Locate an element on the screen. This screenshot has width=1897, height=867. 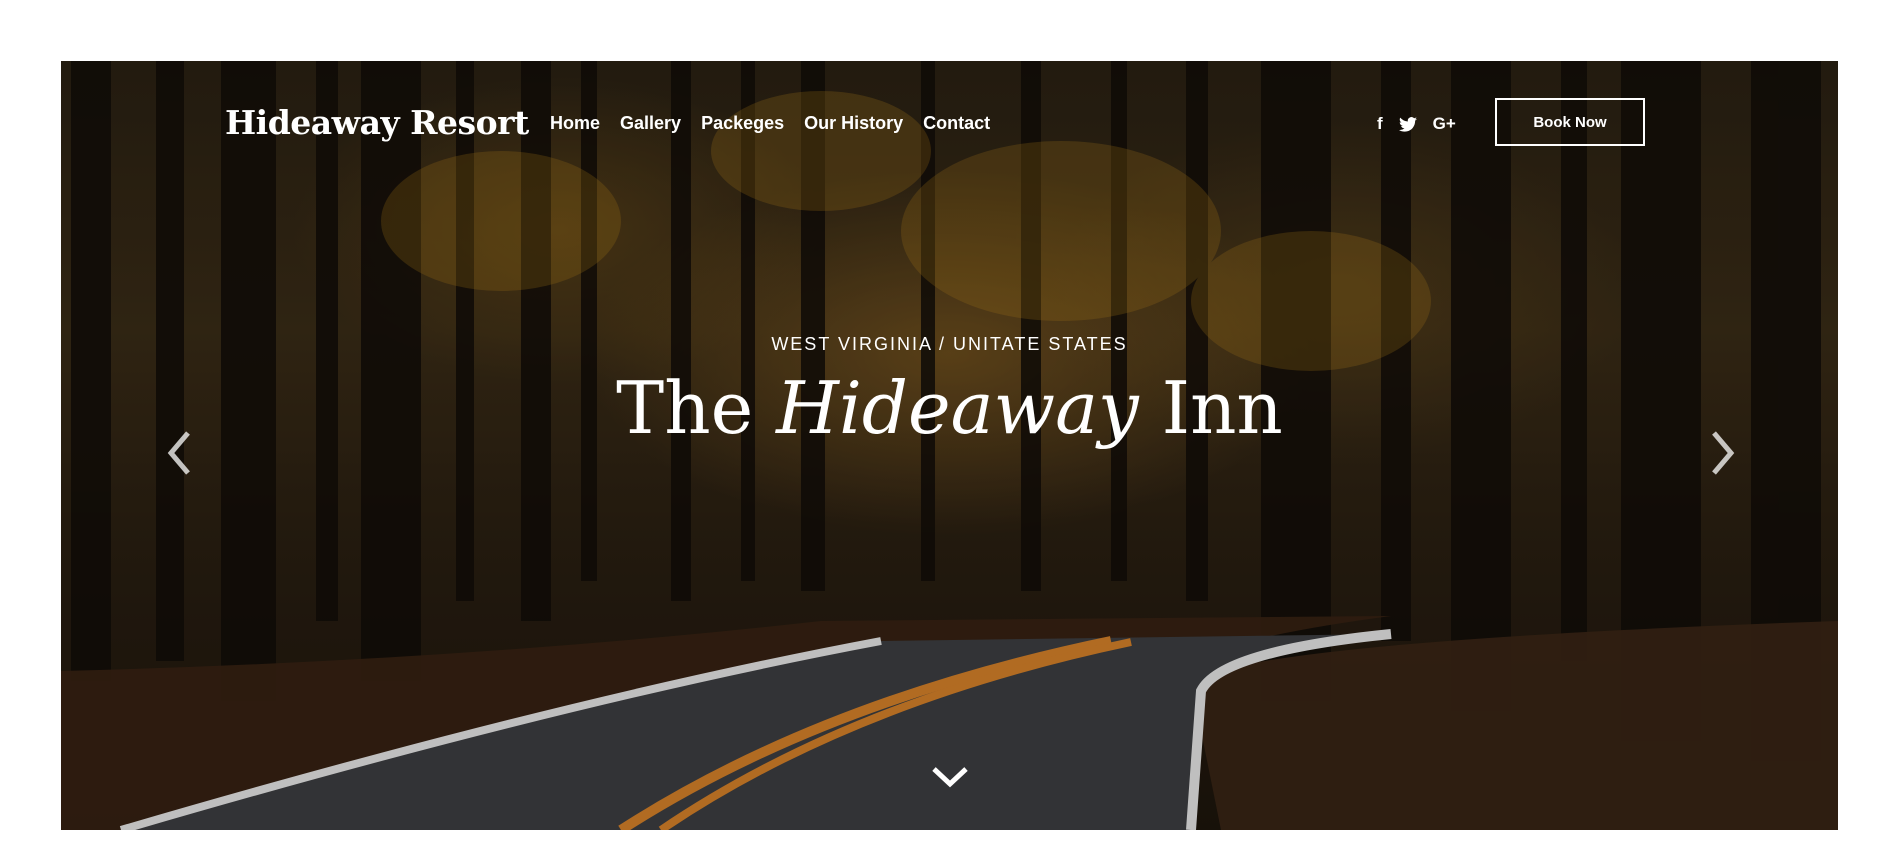
social-links: f G+ is located at coordinates (1424, 124).